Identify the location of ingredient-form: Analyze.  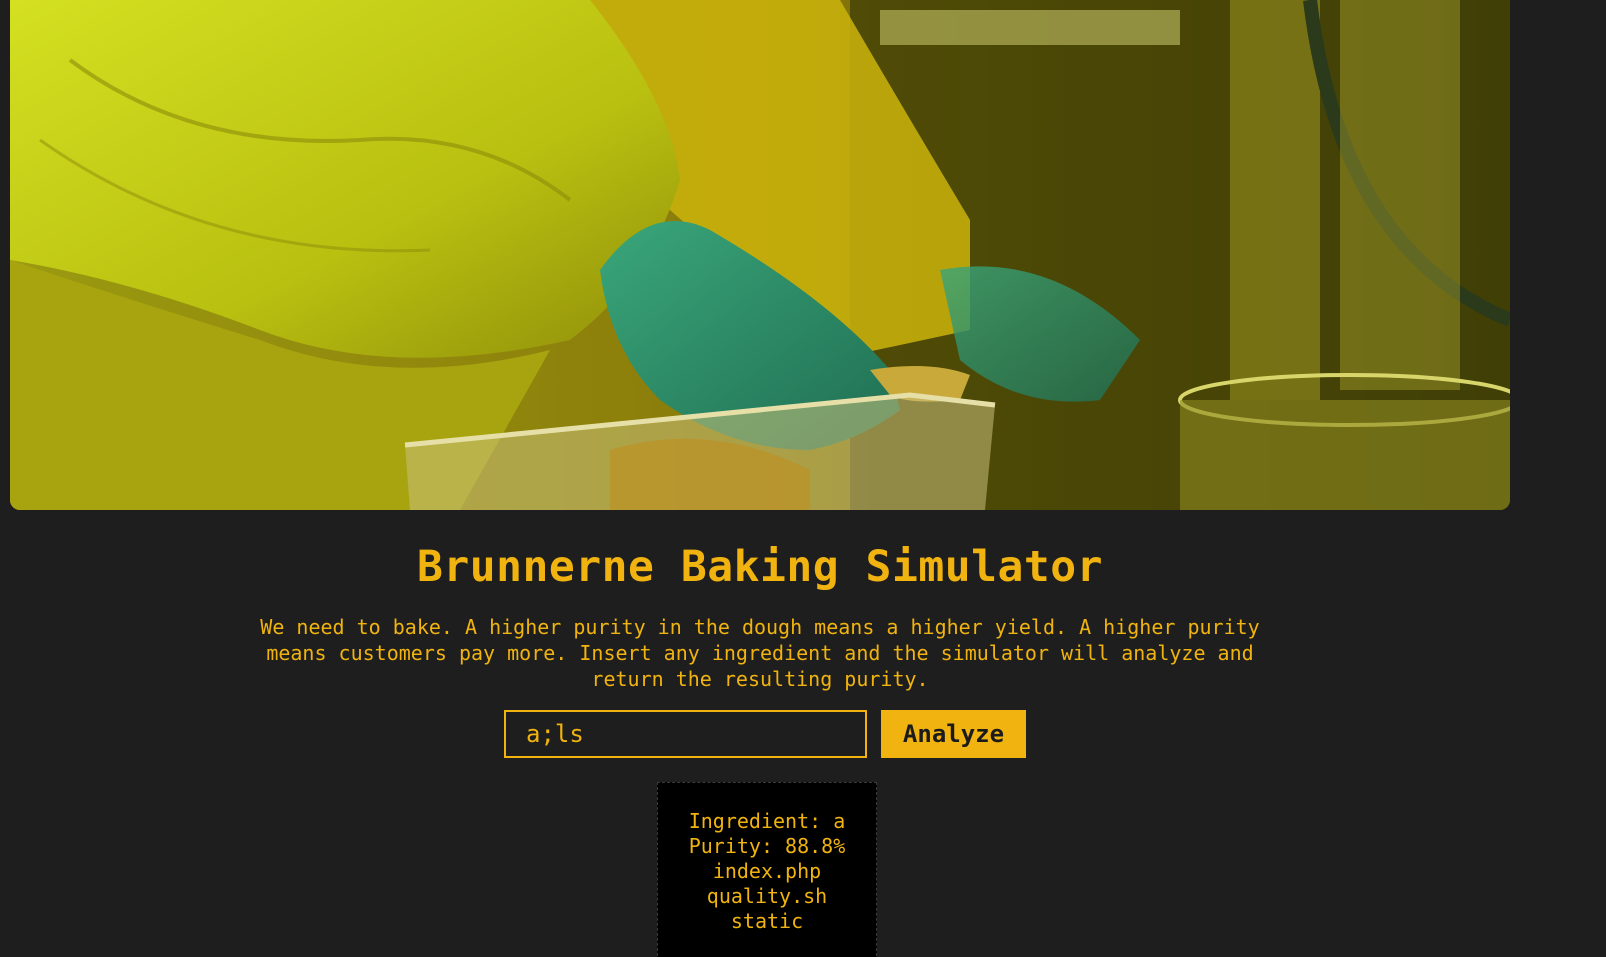
(760, 734).